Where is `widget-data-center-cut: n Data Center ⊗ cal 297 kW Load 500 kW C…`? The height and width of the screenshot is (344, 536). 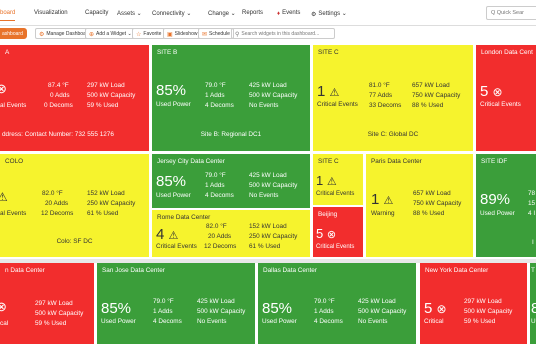 widget-data-center-cut: n Data Center ⊗ cal 297 kW Load 500 kW C… is located at coordinates (47, 303).